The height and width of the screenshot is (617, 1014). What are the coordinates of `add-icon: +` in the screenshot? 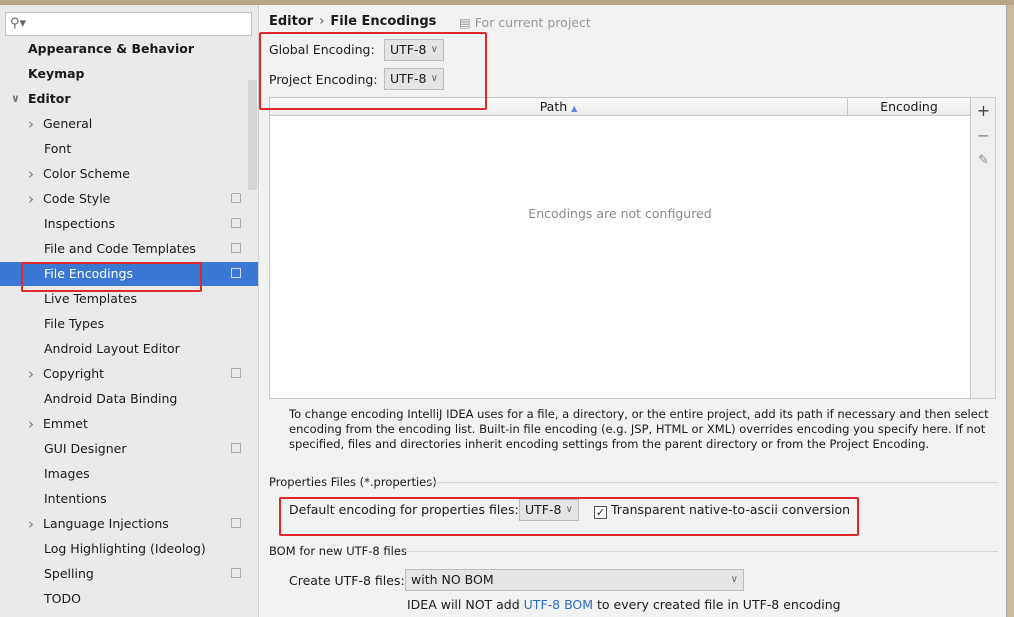 It's located at (983, 110).